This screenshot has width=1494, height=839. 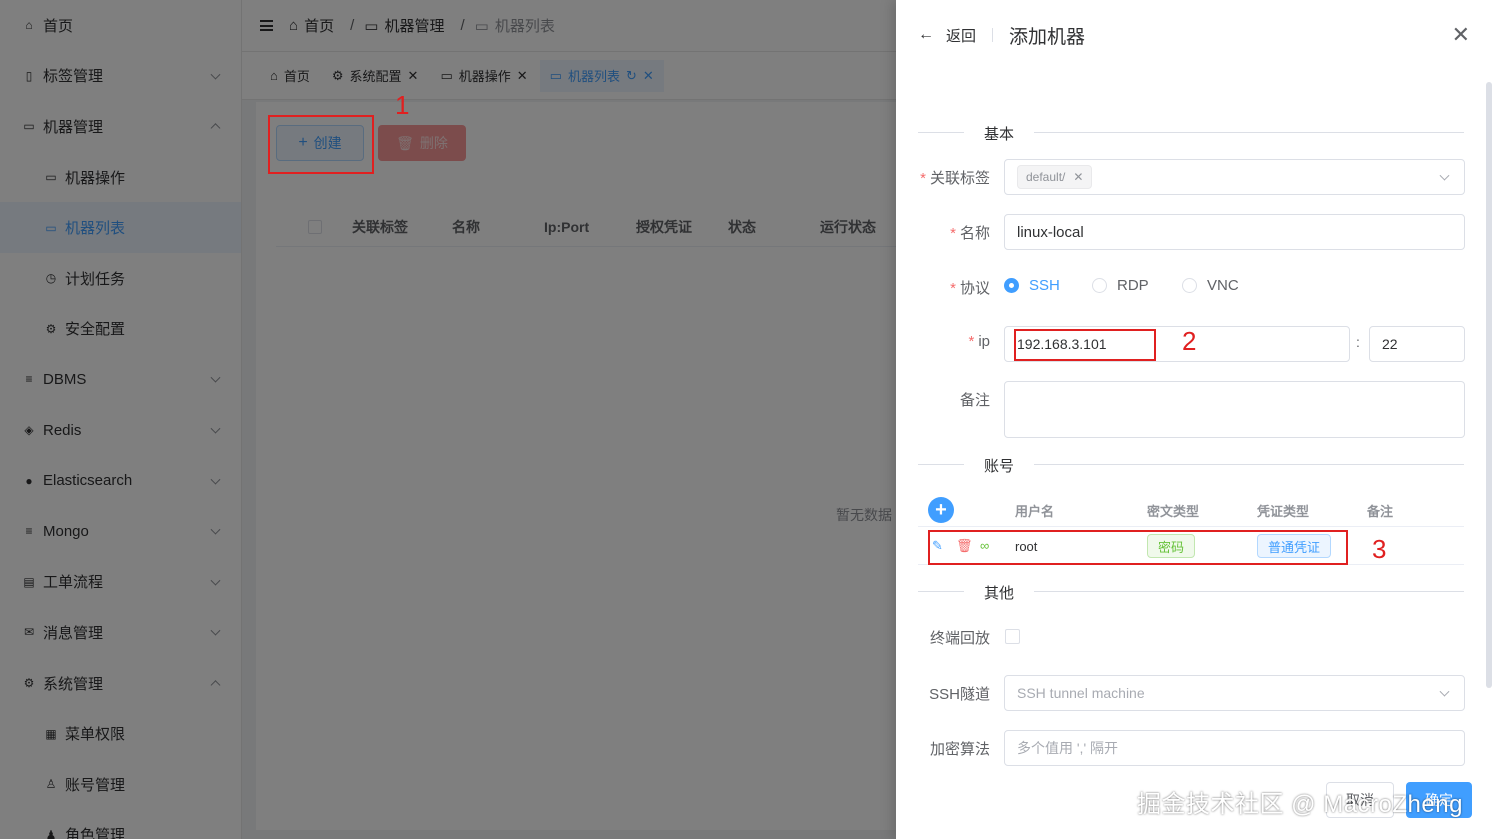 I want to click on sidebar-item-label: 机器管理, so click(x=73, y=127).